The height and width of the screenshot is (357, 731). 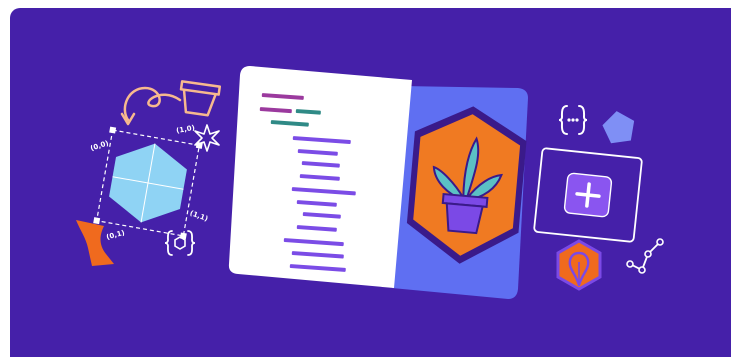 What do you see at coordinates (115, 235) in the screenshot?
I see `coord-label-bottom-left: (0,1)` at bounding box center [115, 235].